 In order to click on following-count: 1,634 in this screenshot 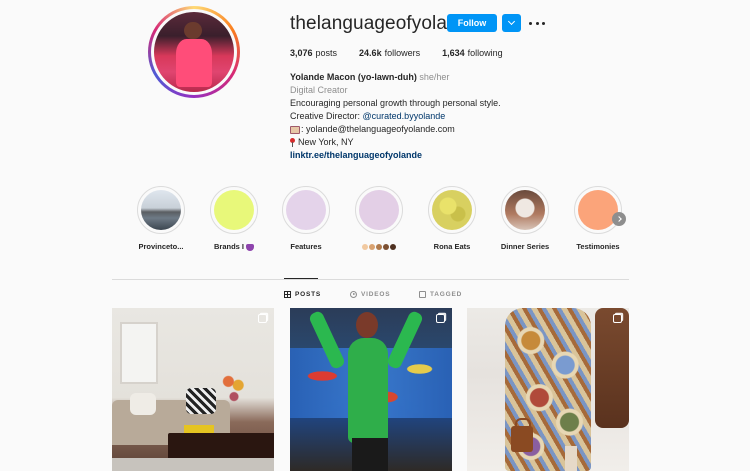, I will do `click(453, 53)`.